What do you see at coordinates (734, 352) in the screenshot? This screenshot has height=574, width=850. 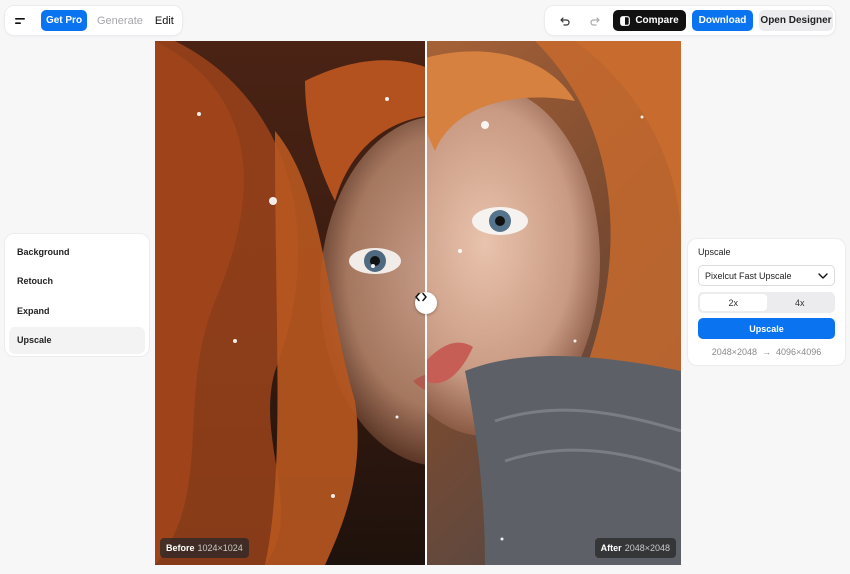 I see `from-resolution: 2048×2048` at bounding box center [734, 352].